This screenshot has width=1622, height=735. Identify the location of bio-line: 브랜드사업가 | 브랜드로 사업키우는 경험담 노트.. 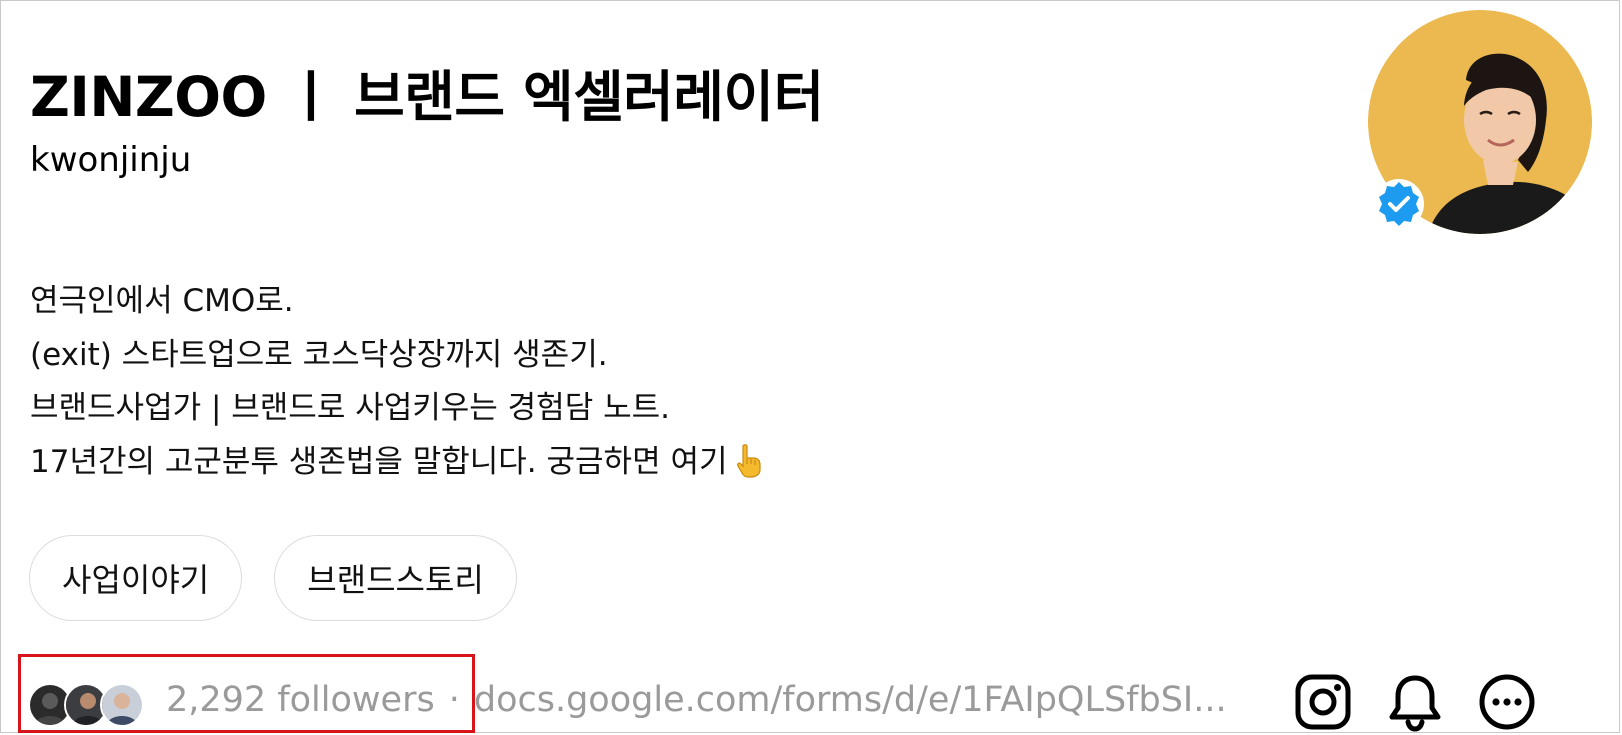
(350, 408).